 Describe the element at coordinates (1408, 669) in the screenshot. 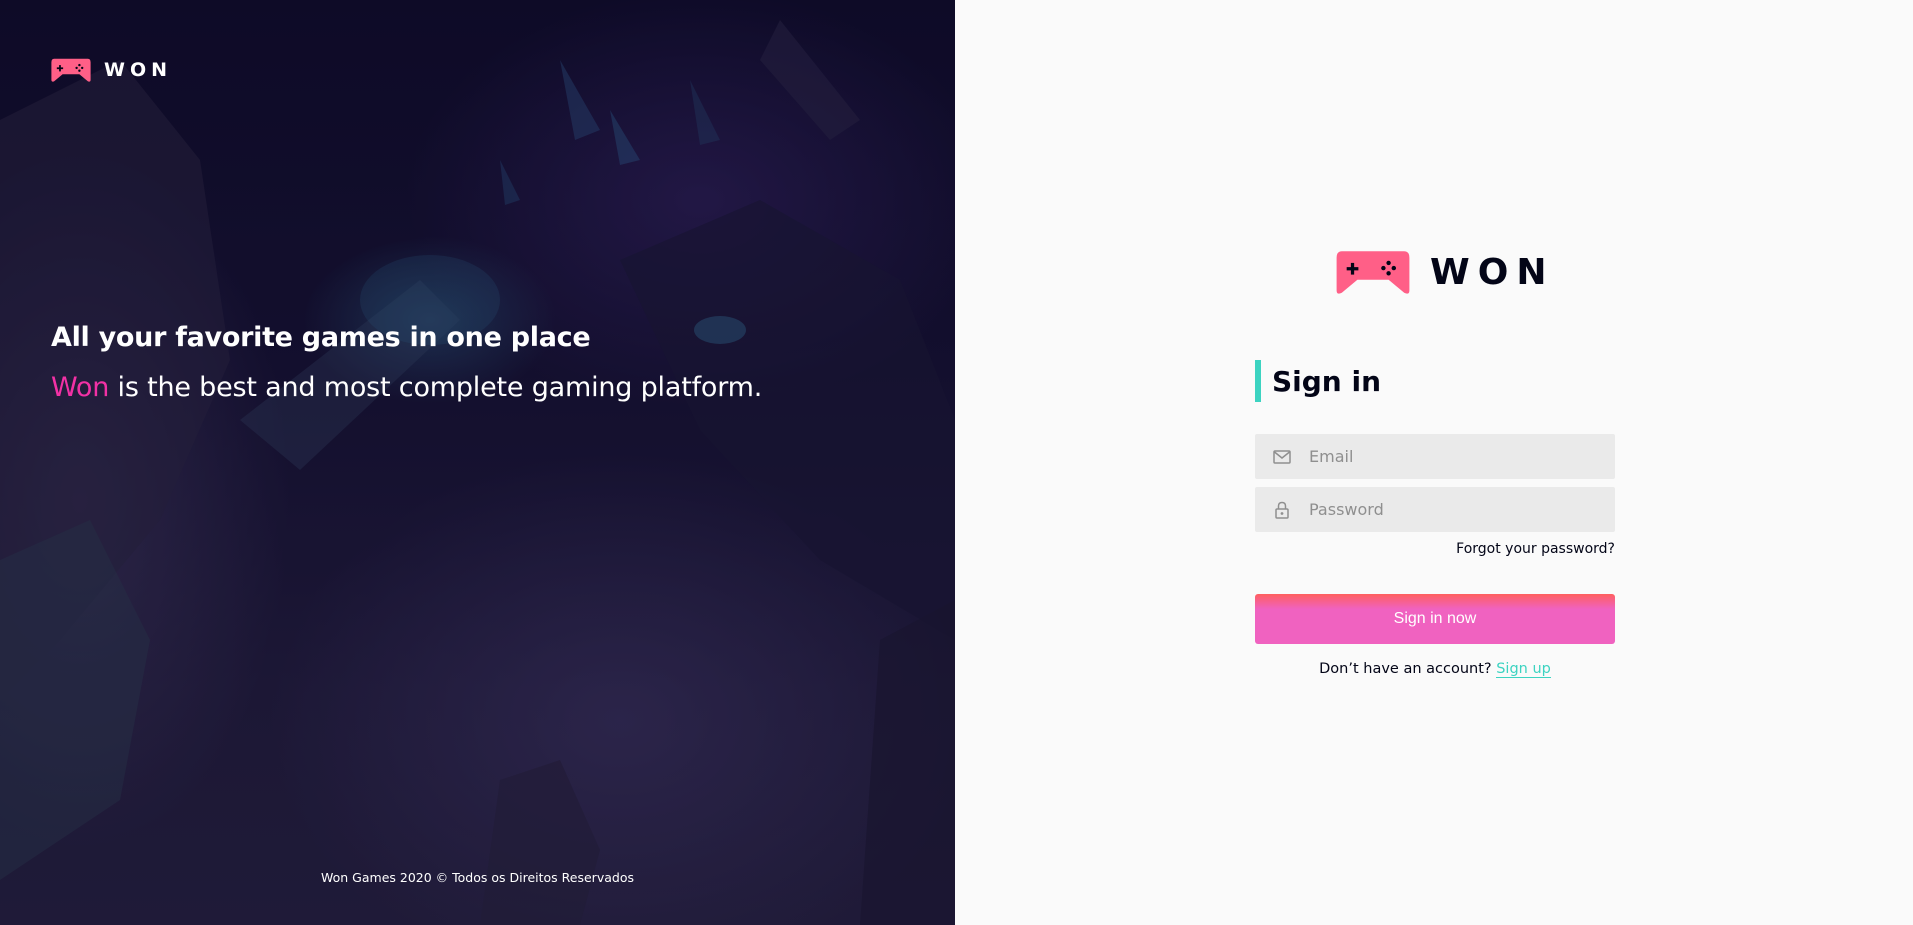

I see `signup-prompt: Don’t have an account?` at that location.